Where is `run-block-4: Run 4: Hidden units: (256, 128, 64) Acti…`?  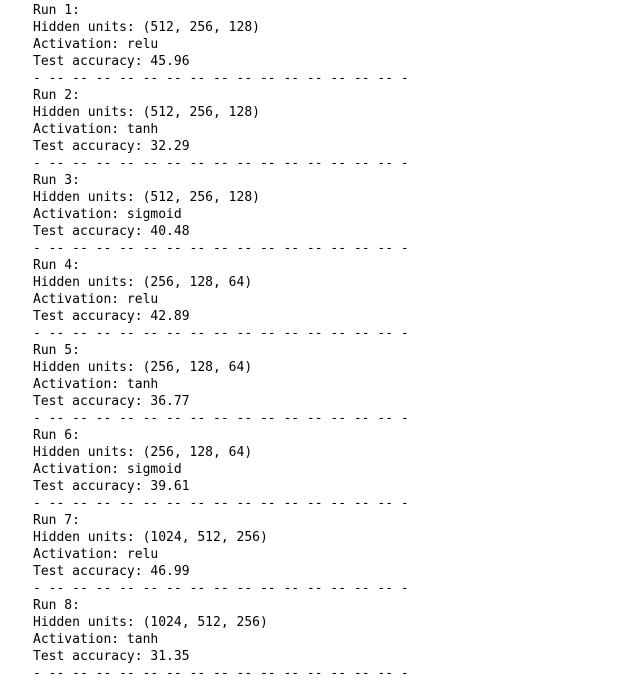
run-block-4: Run 4: Hidden units: (256, 128, 64) Acti… is located at coordinates (323, 299).